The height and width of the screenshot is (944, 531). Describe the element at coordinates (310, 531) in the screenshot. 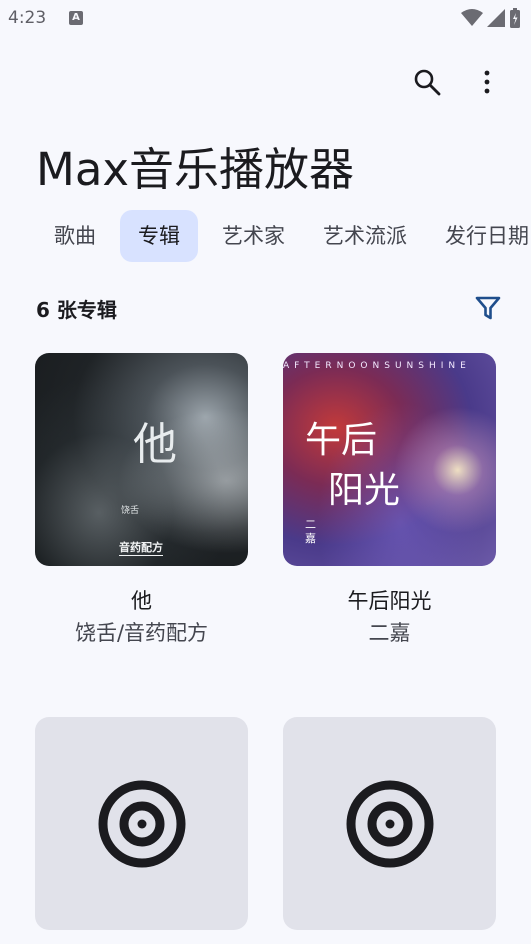

I see `cover-artist-text: 二 嘉` at that location.